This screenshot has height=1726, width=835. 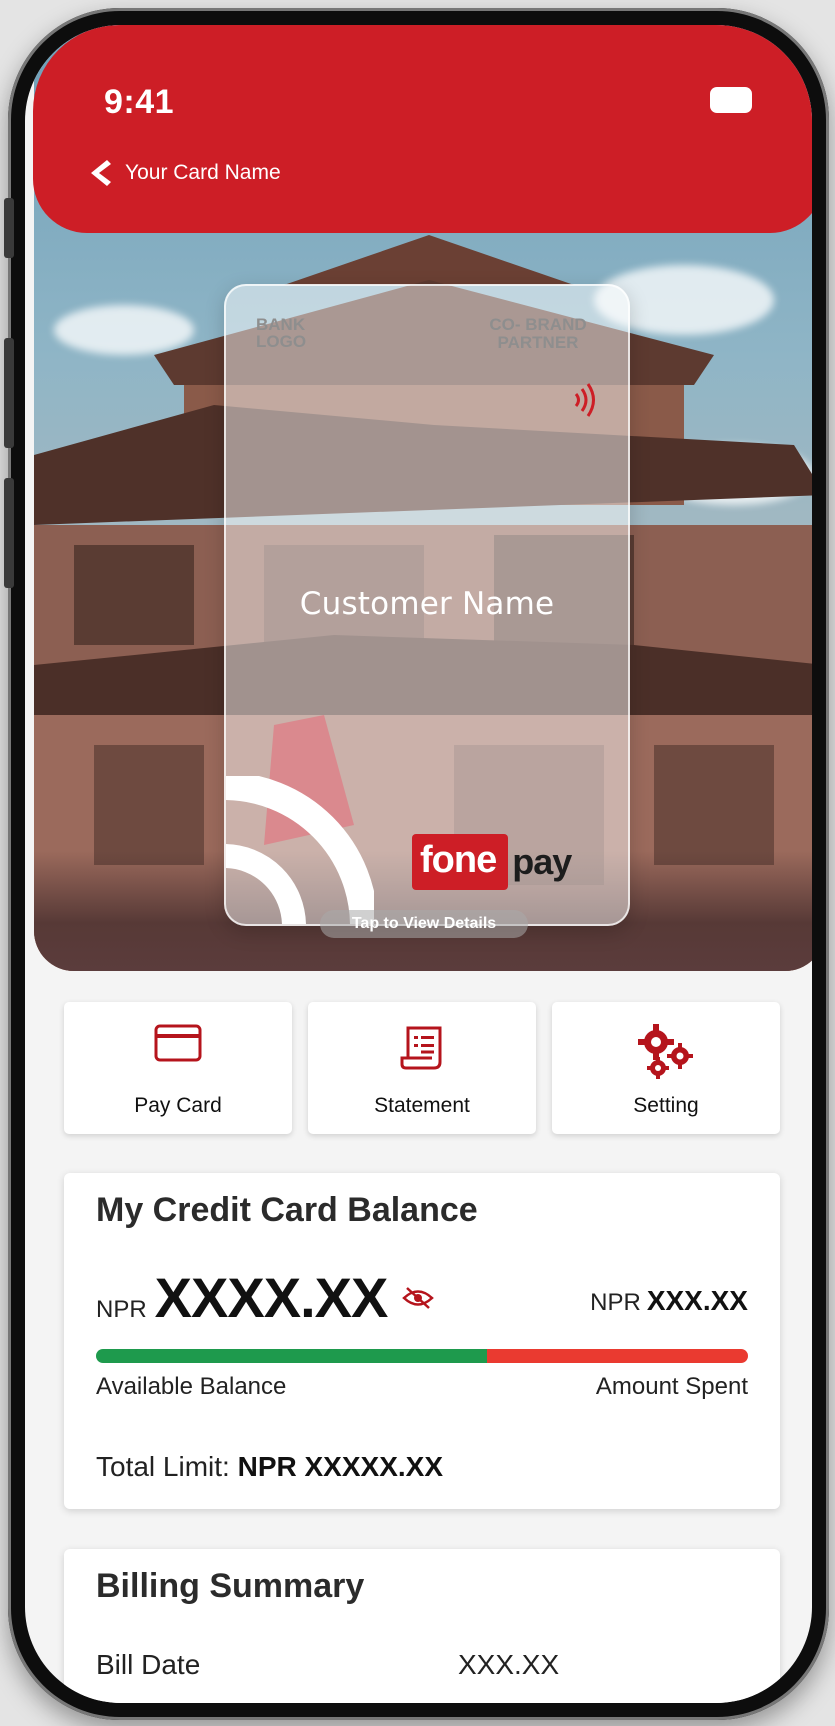 I want to click on available-balance-label: Available Balance, so click(x=191, y=1386).